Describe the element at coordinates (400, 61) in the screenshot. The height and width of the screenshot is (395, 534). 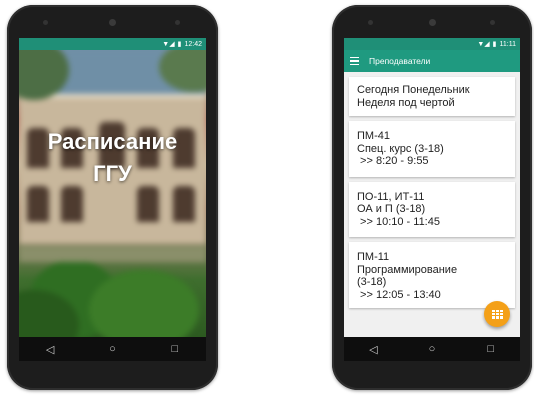
I see `app-bar-title: Преподаватели` at that location.